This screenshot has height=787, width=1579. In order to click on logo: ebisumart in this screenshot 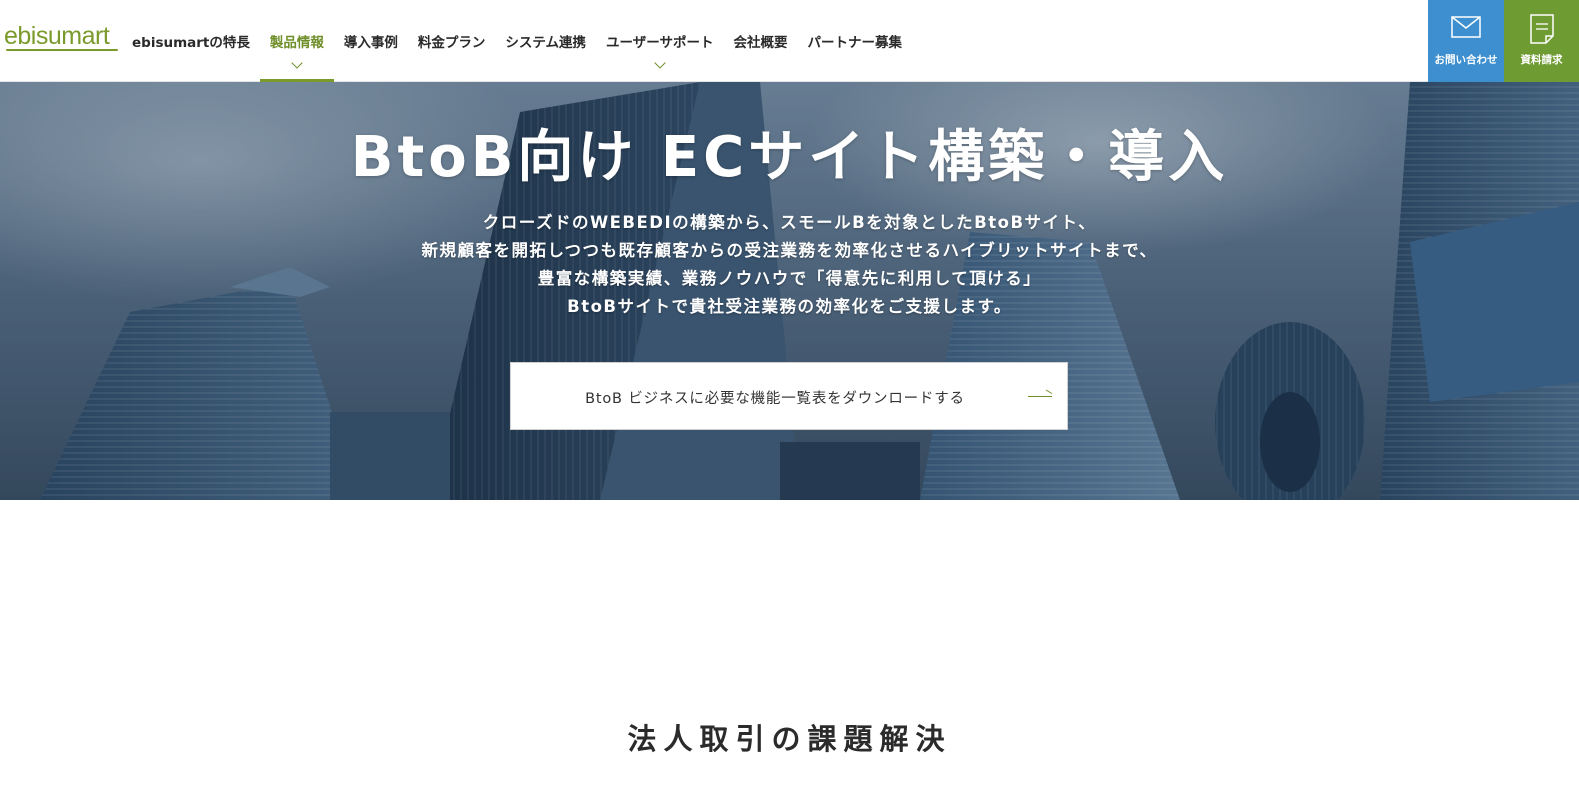, I will do `click(61, 37)`.